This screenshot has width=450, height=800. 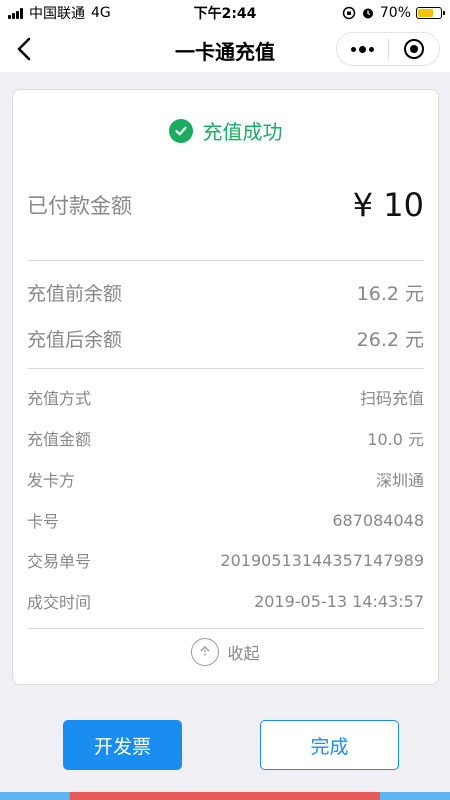 What do you see at coordinates (51, 480) in the screenshot?
I see `detail-label: 发卡方` at bounding box center [51, 480].